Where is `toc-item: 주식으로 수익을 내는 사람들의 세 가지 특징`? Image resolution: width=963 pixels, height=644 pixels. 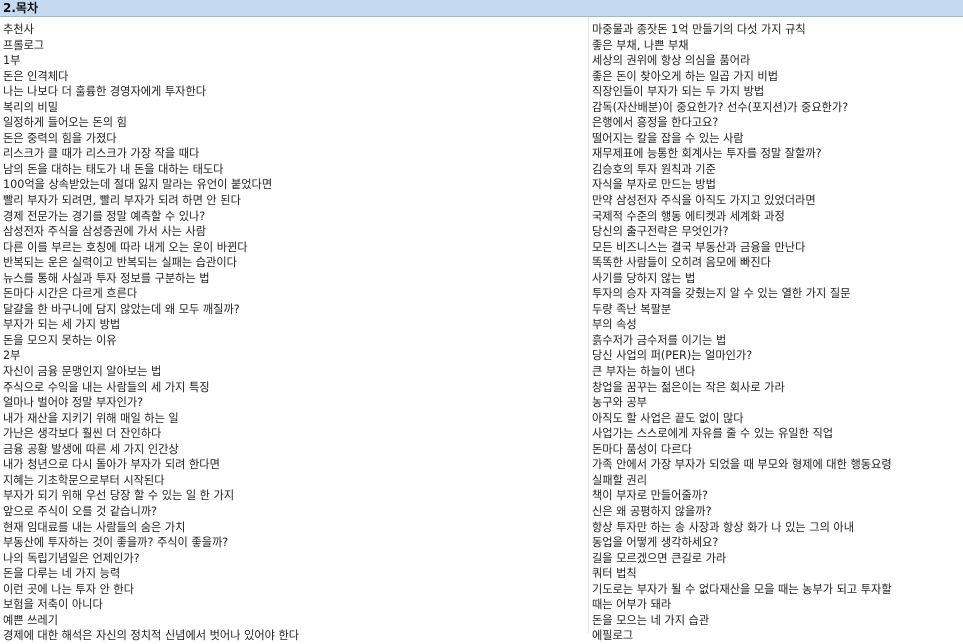 toc-item: 주식으로 수익을 내는 사람들의 세 가지 특징 is located at coordinates (106, 387).